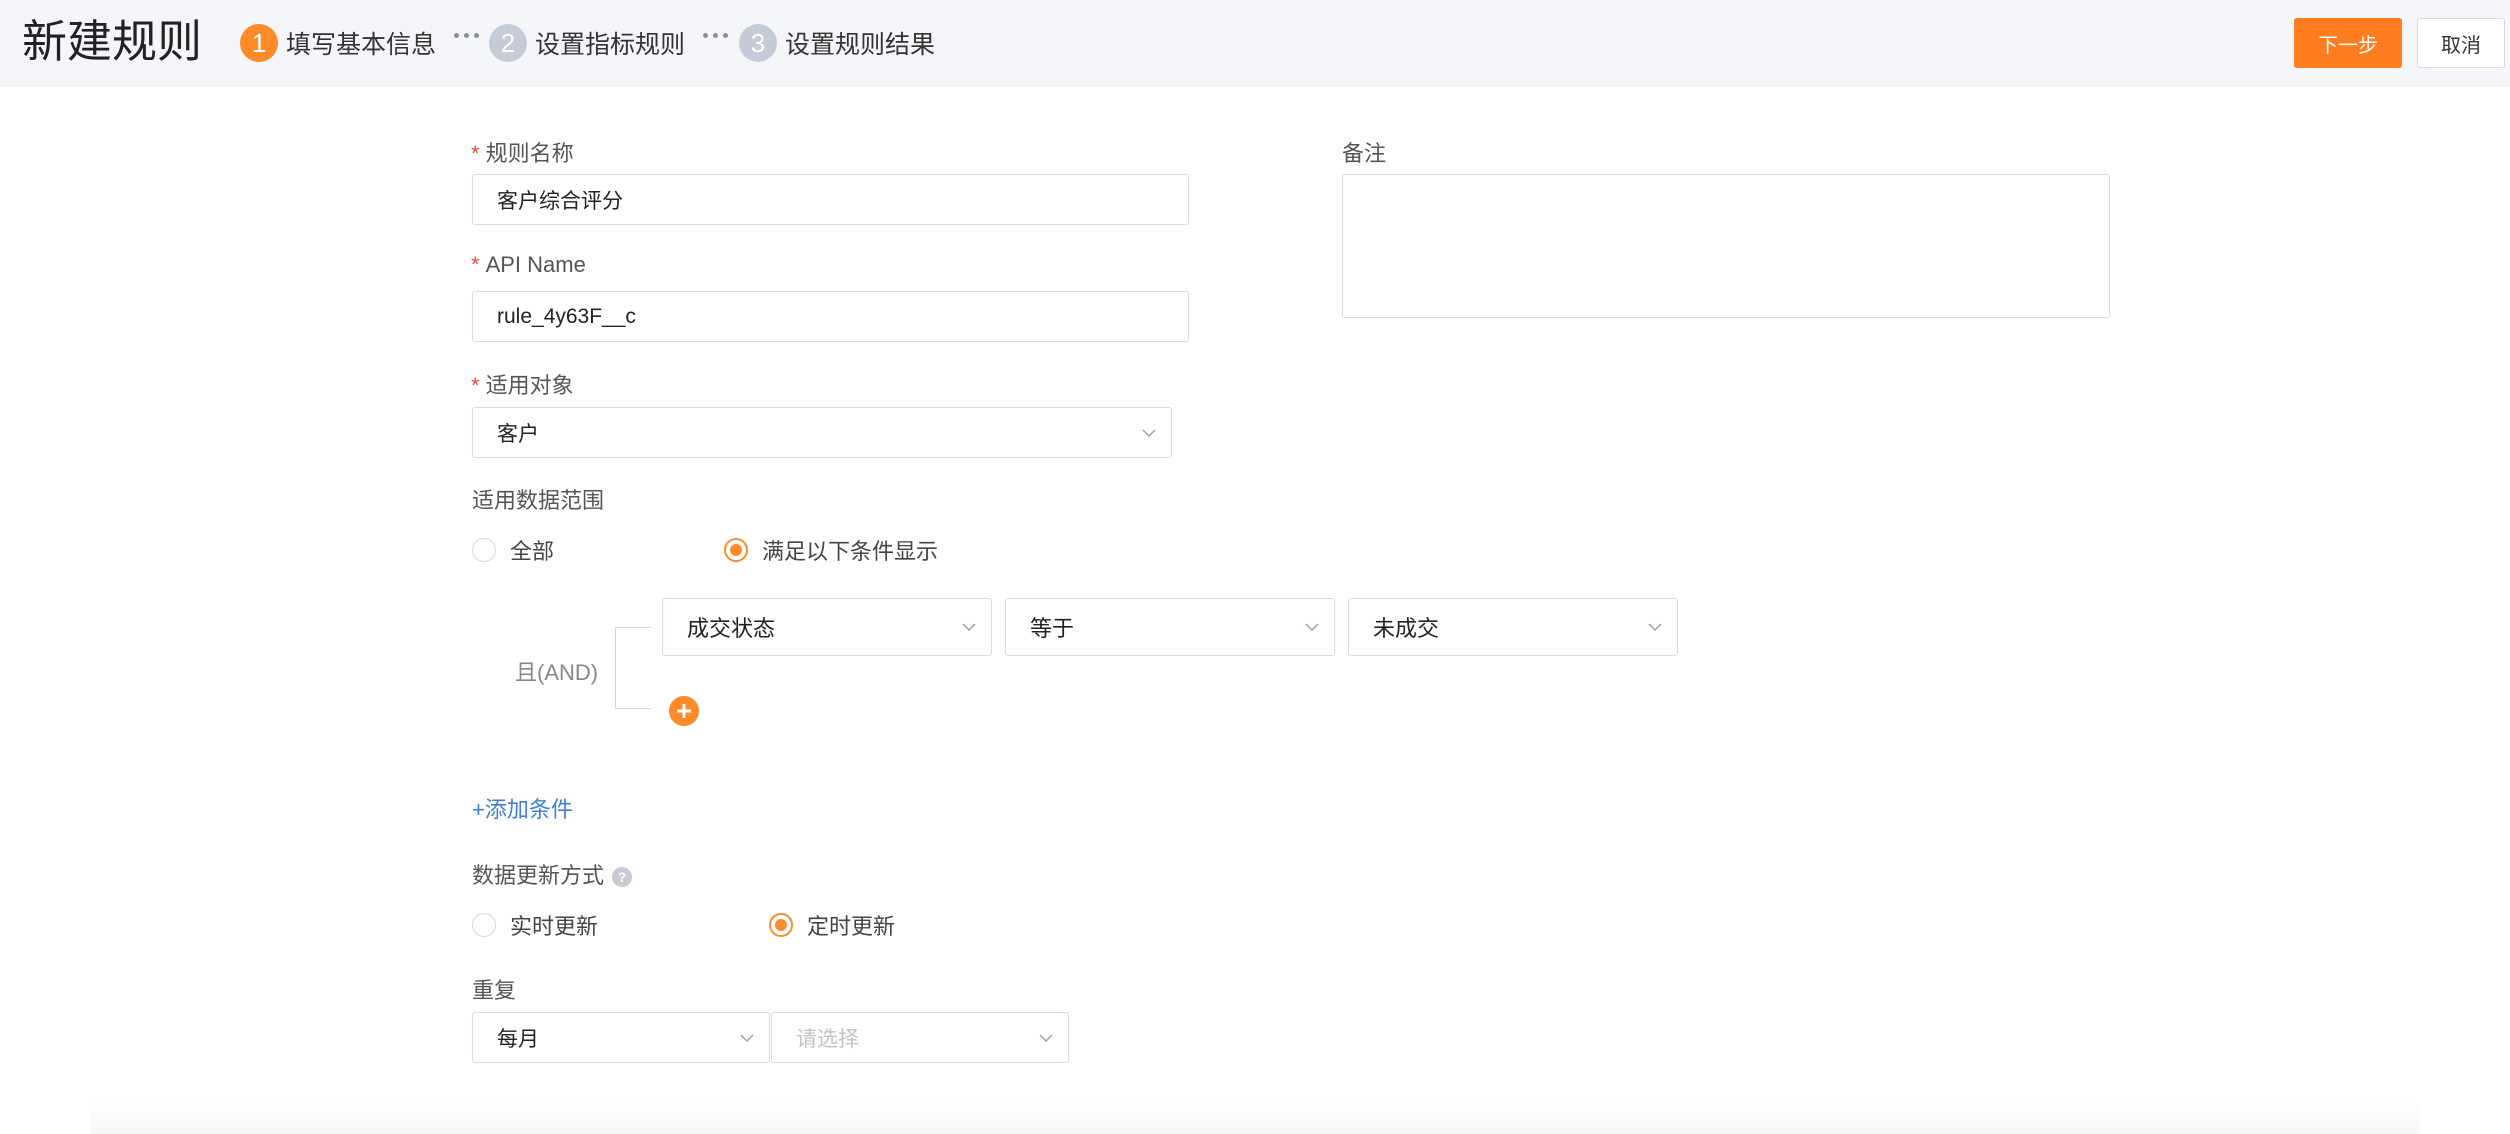 The height and width of the screenshot is (1134, 2510). Describe the element at coordinates (827, 627) in the screenshot. I see `condition-field-select: 成交状态` at that location.